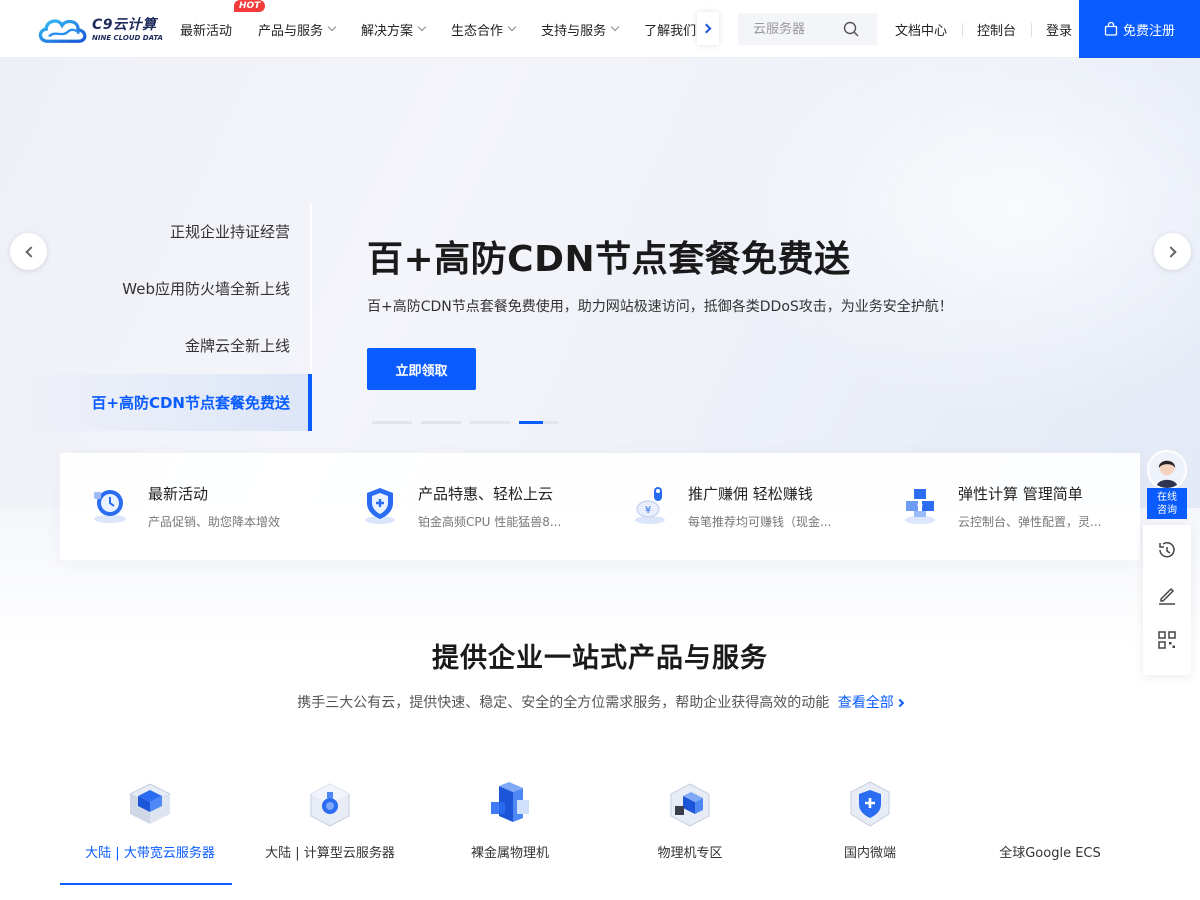 Image resolution: width=1200 pixels, height=900 pixels. I want to click on product-tab-label: 裸金属物理机, so click(509, 853).